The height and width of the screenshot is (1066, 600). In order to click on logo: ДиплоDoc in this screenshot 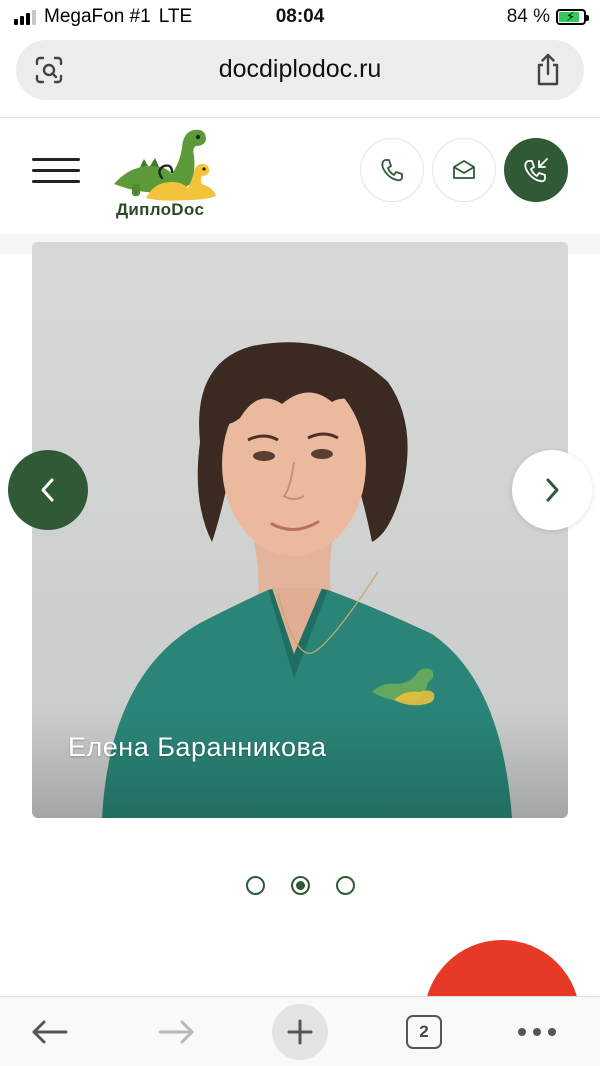, I will do `click(164, 172)`.